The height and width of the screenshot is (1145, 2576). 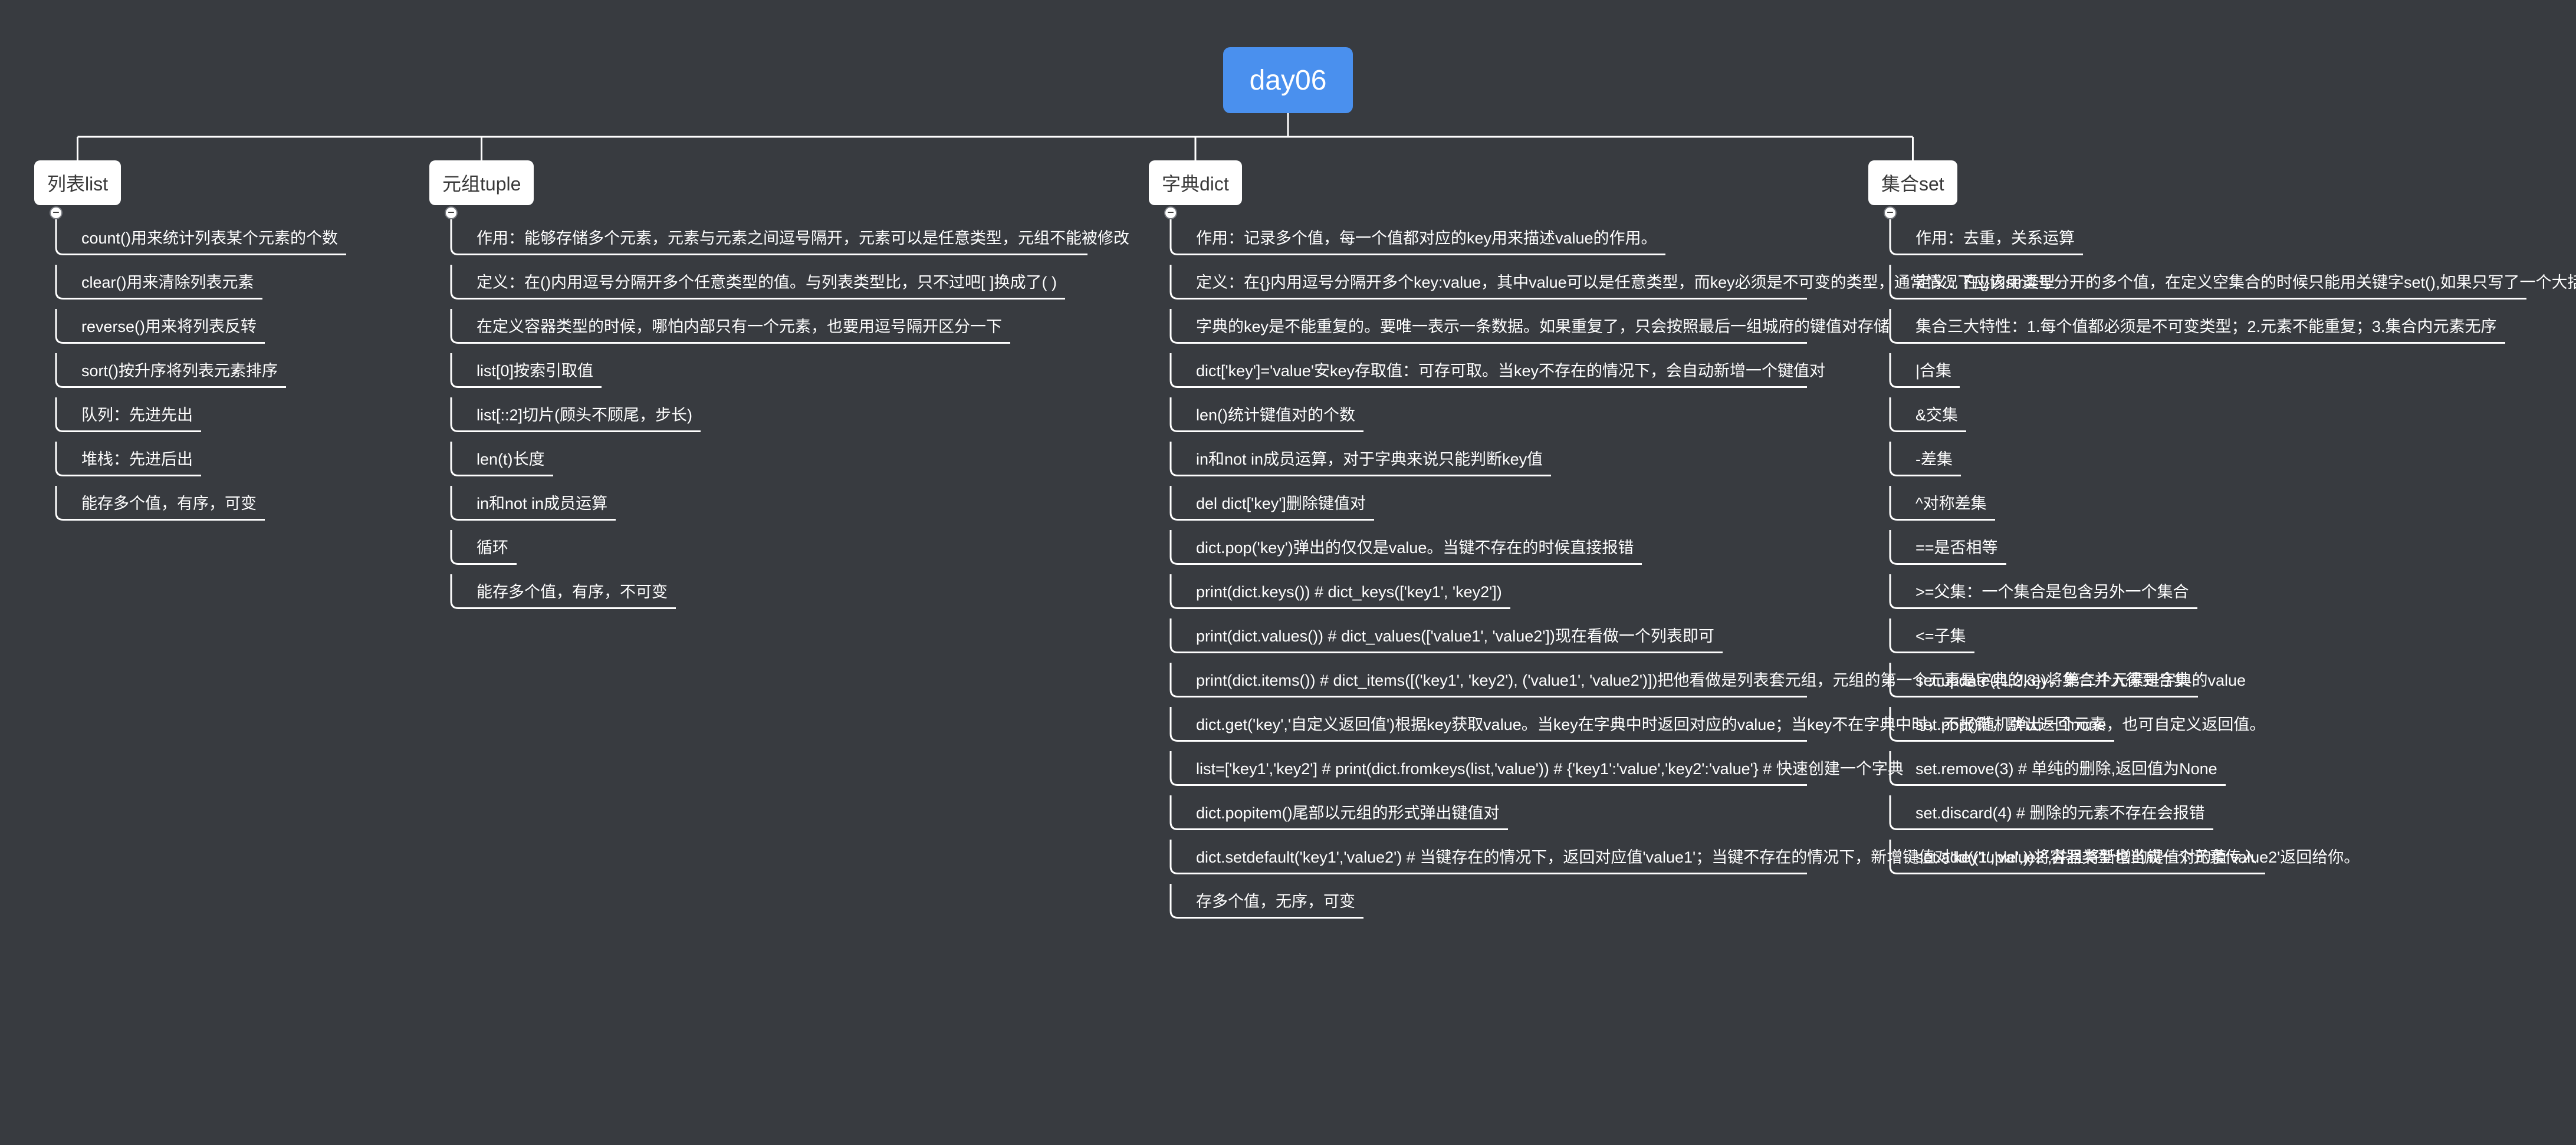 What do you see at coordinates (1934, 462) in the screenshot?
I see `list-item: -差集` at bounding box center [1934, 462].